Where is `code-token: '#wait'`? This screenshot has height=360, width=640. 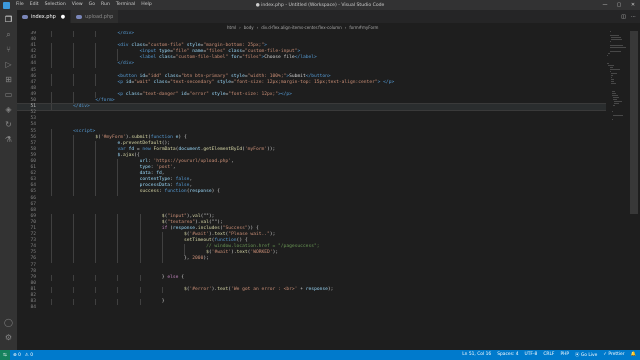 code-token: '#wait' is located at coordinates (221, 253).